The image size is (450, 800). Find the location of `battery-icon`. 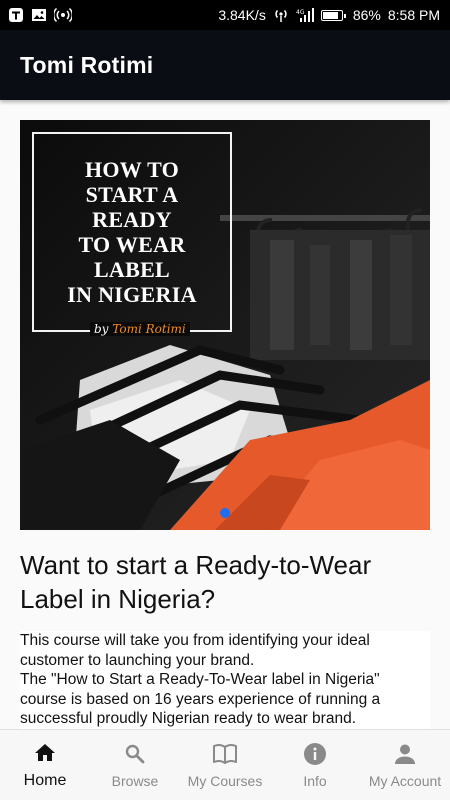

battery-icon is located at coordinates (333, 15).